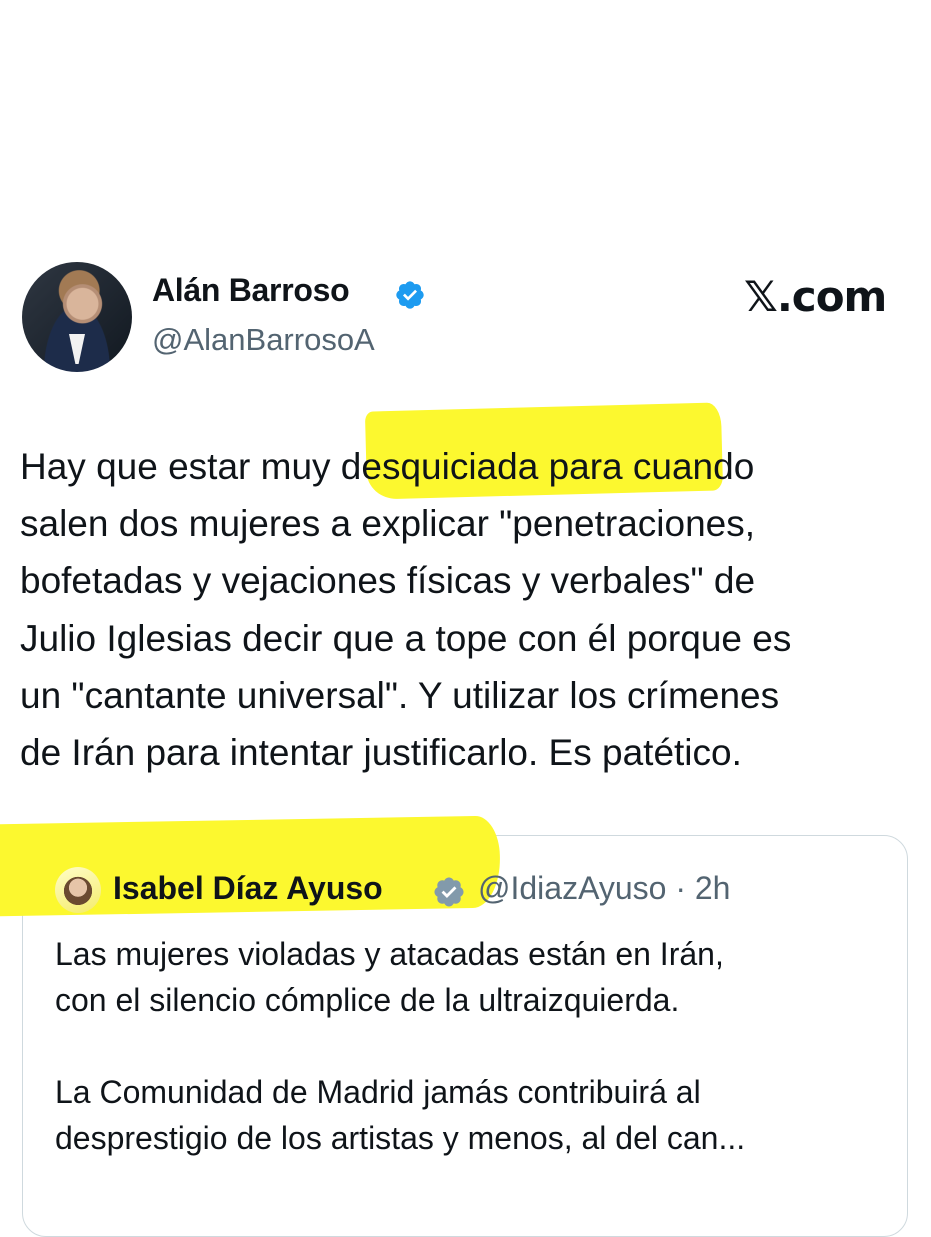 The height and width of the screenshot is (1237, 931). What do you see at coordinates (572, 888) in the screenshot?
I see `quoted-handle: @IdiazAyuso` at bounding box center [572, 888].